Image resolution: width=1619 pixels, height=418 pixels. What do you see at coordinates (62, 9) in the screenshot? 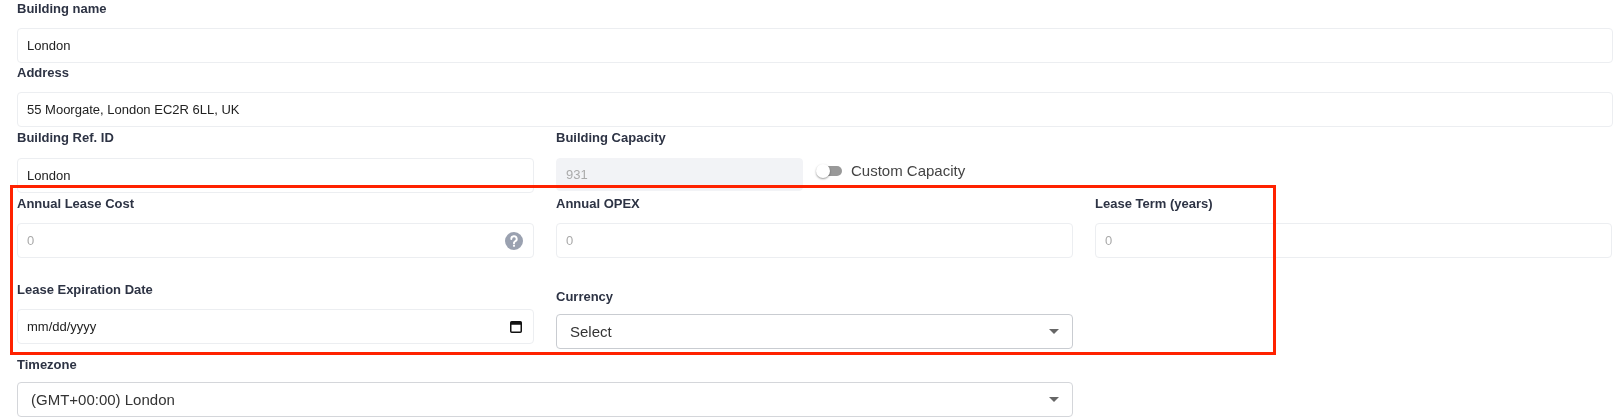
I see `field-label: Building name` at bounding box center [62, 9].